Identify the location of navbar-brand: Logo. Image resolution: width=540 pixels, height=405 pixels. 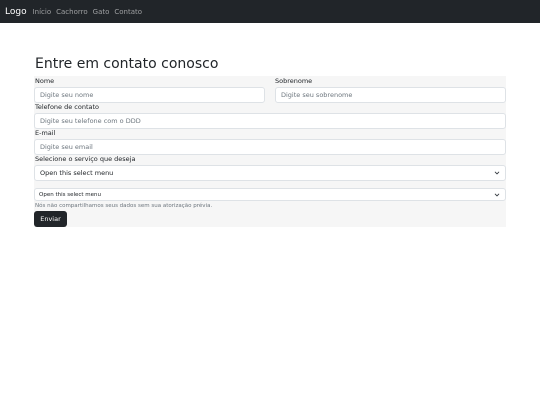
(16, 12).